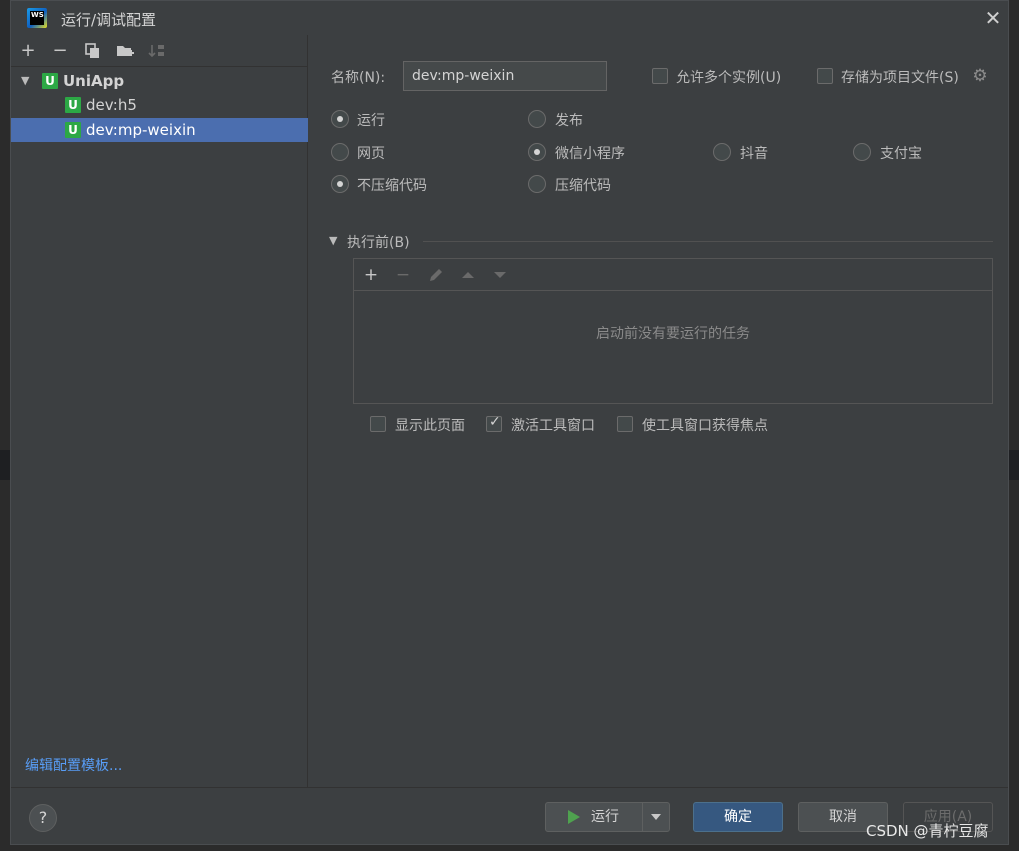 Image resolution: width=1019 pixels, height=851 pixels. I want to click on radio-publish-label: 发布, so click(569, 121).